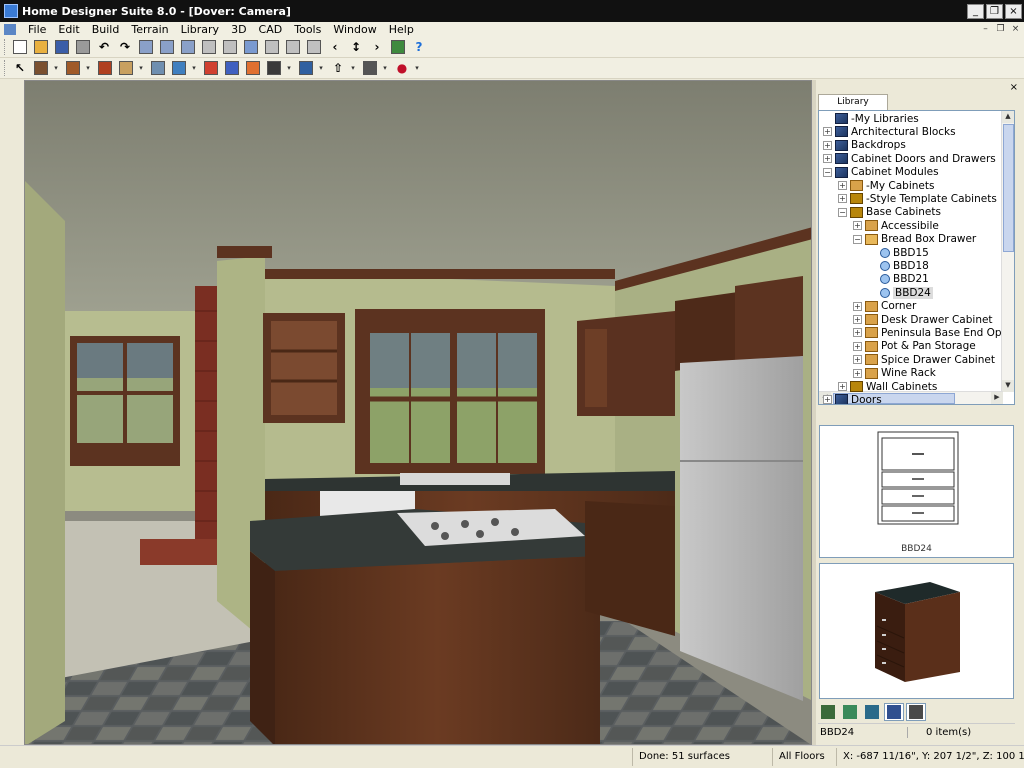 This screenshot has height=768, width=1024. I want to click on tab-library-browser: Library Browser, so click(853, 108).